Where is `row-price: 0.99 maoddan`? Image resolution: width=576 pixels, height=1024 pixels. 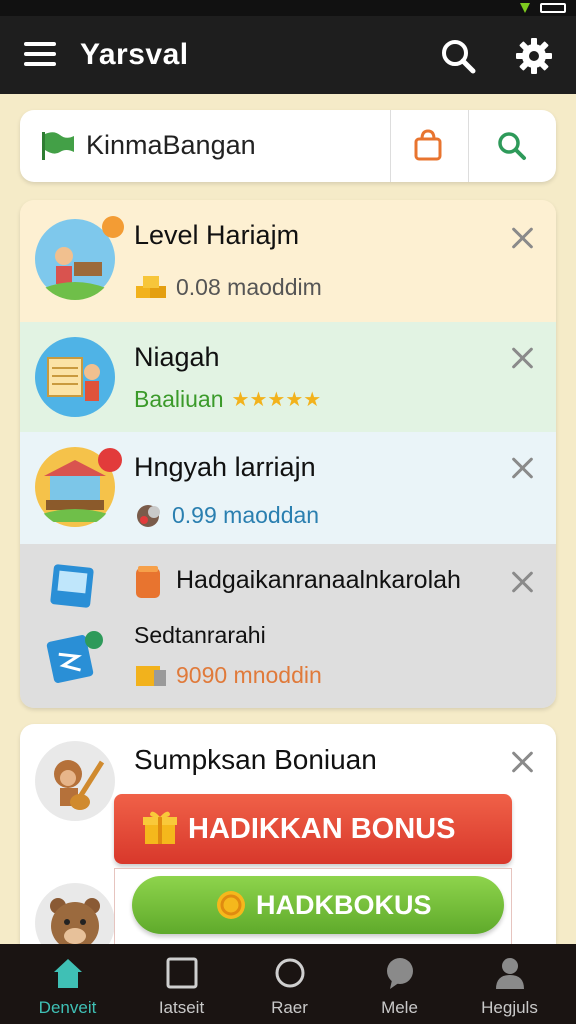 row-price: 0.99 maoddan is located at coordinates (246, 514).